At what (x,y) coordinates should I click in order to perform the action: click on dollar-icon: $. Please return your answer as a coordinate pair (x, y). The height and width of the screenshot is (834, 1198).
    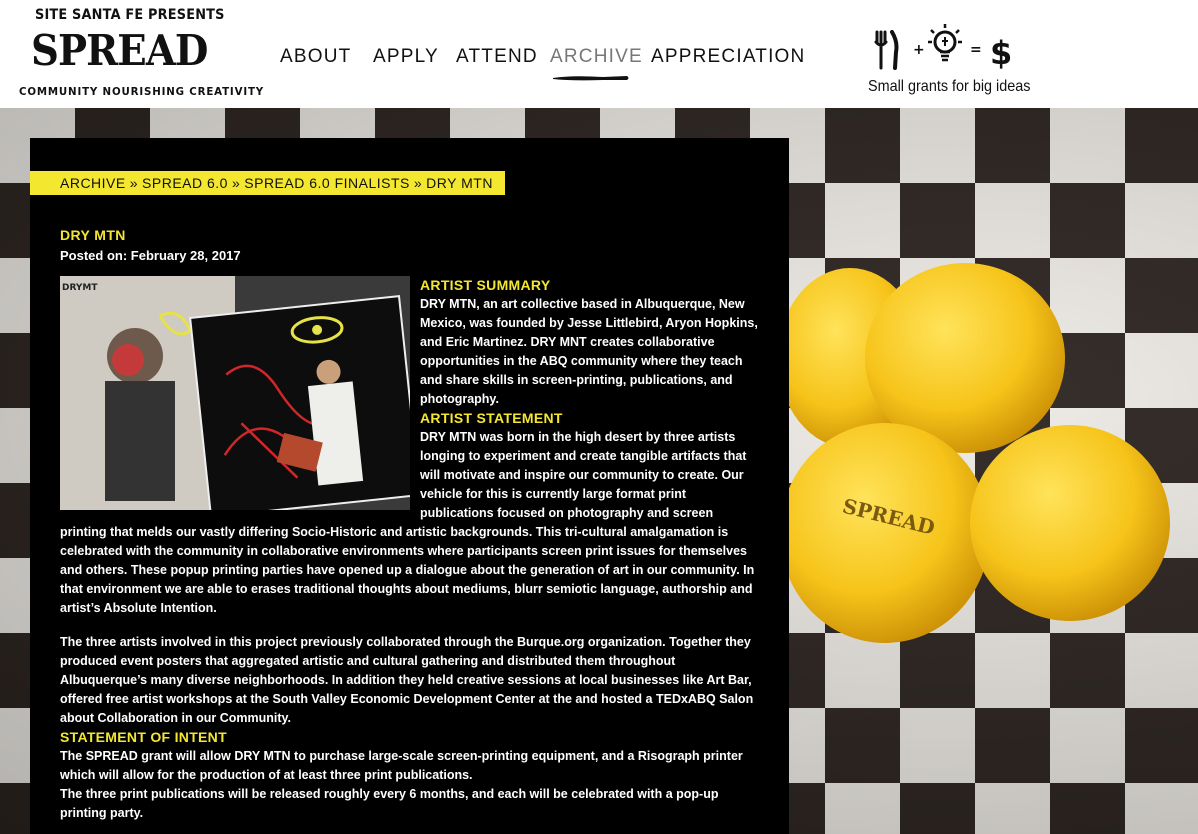
    Looking at the image, I should click on (1001, 52).